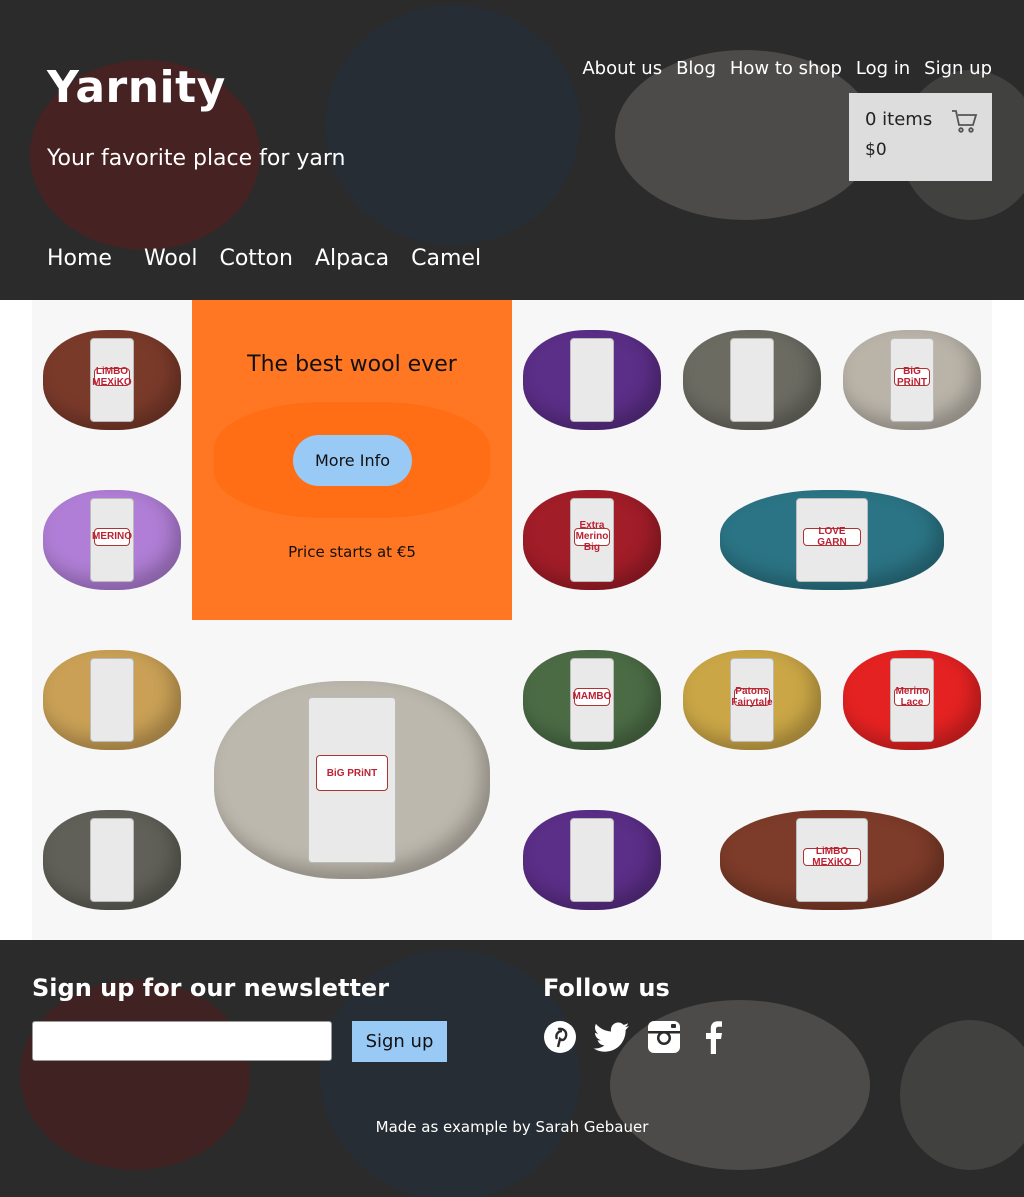 This screenshot has height=1197, width=1024. I want to click on main-navigation: Home Wool Cotton Alpaca Camel, so click(275, 258).